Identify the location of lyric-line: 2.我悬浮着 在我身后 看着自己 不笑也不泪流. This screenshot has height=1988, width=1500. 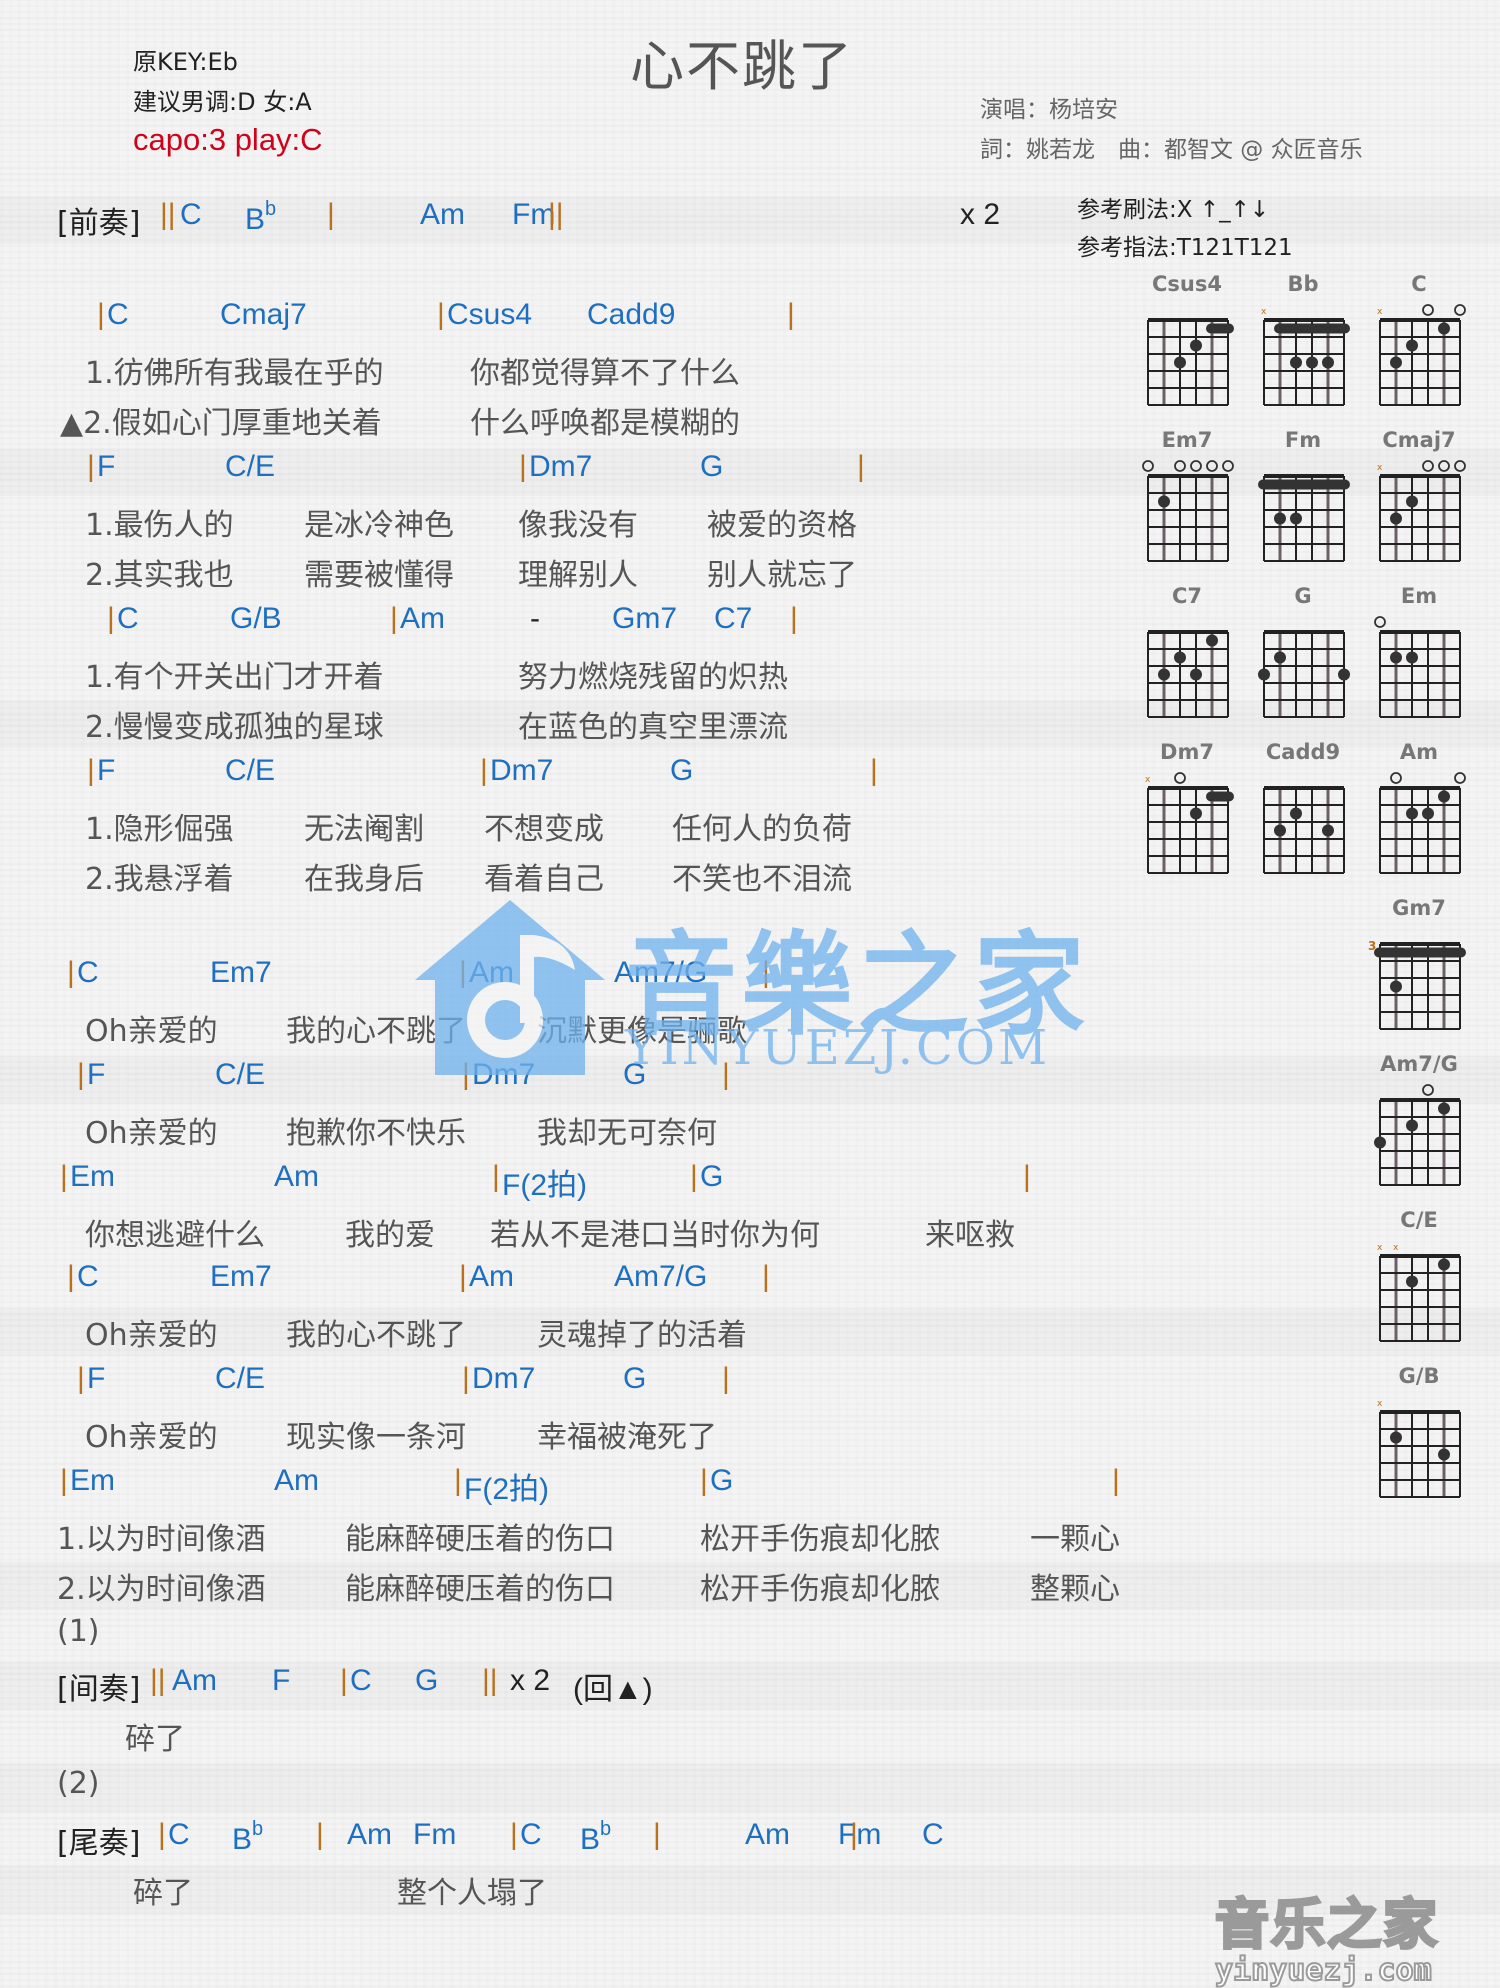
(550, 876).